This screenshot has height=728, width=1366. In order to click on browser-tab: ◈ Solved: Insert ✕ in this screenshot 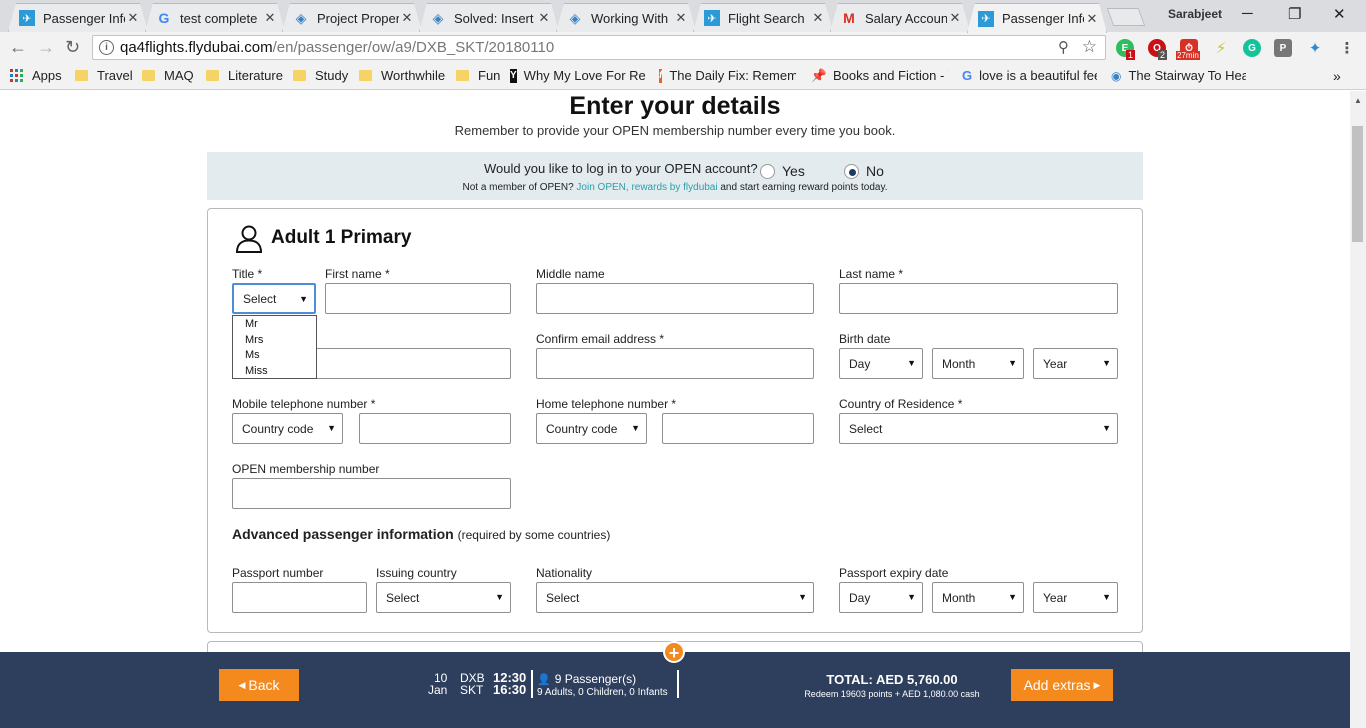, I will do `click(489, 17)`.